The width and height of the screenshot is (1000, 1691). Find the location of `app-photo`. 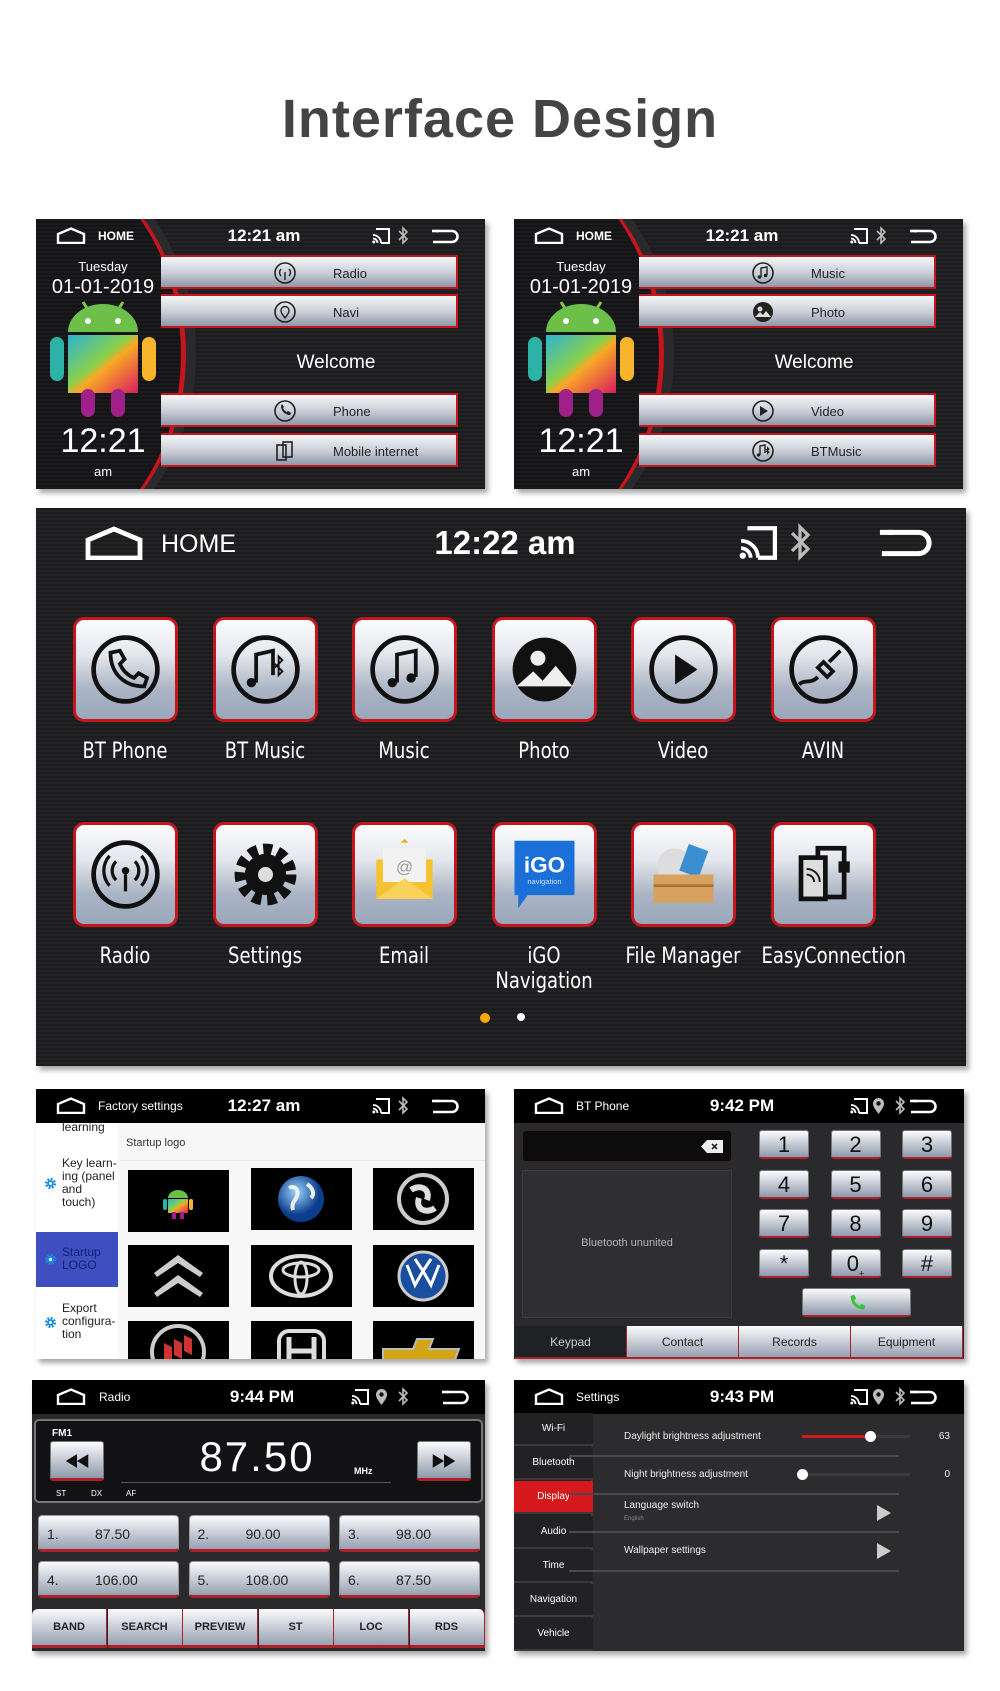

app-photo is located at coordinates (544, 669).